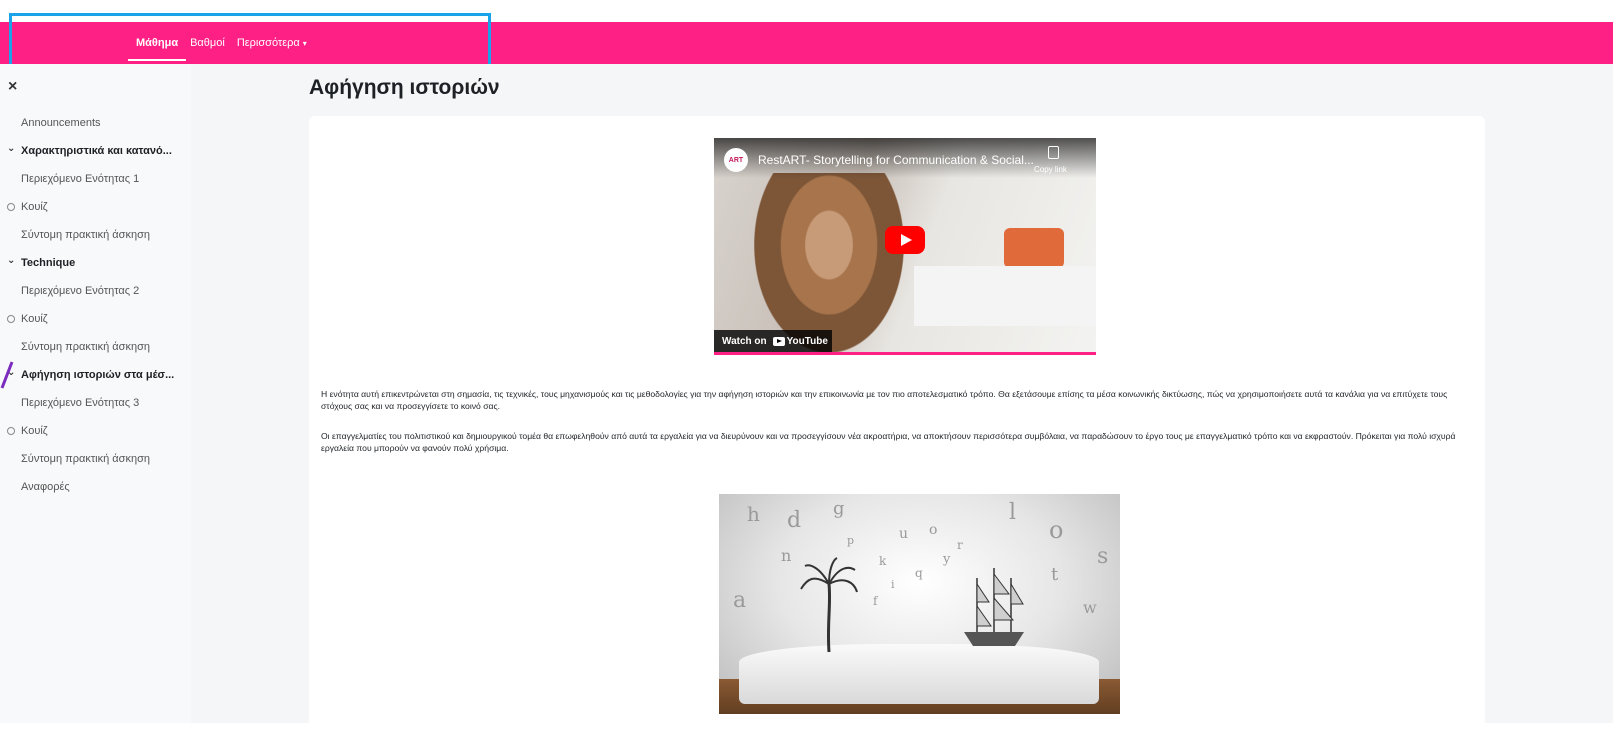 The height and width of the screenshot is (736, 1613). I want to click on floating-letter: u, so click(904, 534).